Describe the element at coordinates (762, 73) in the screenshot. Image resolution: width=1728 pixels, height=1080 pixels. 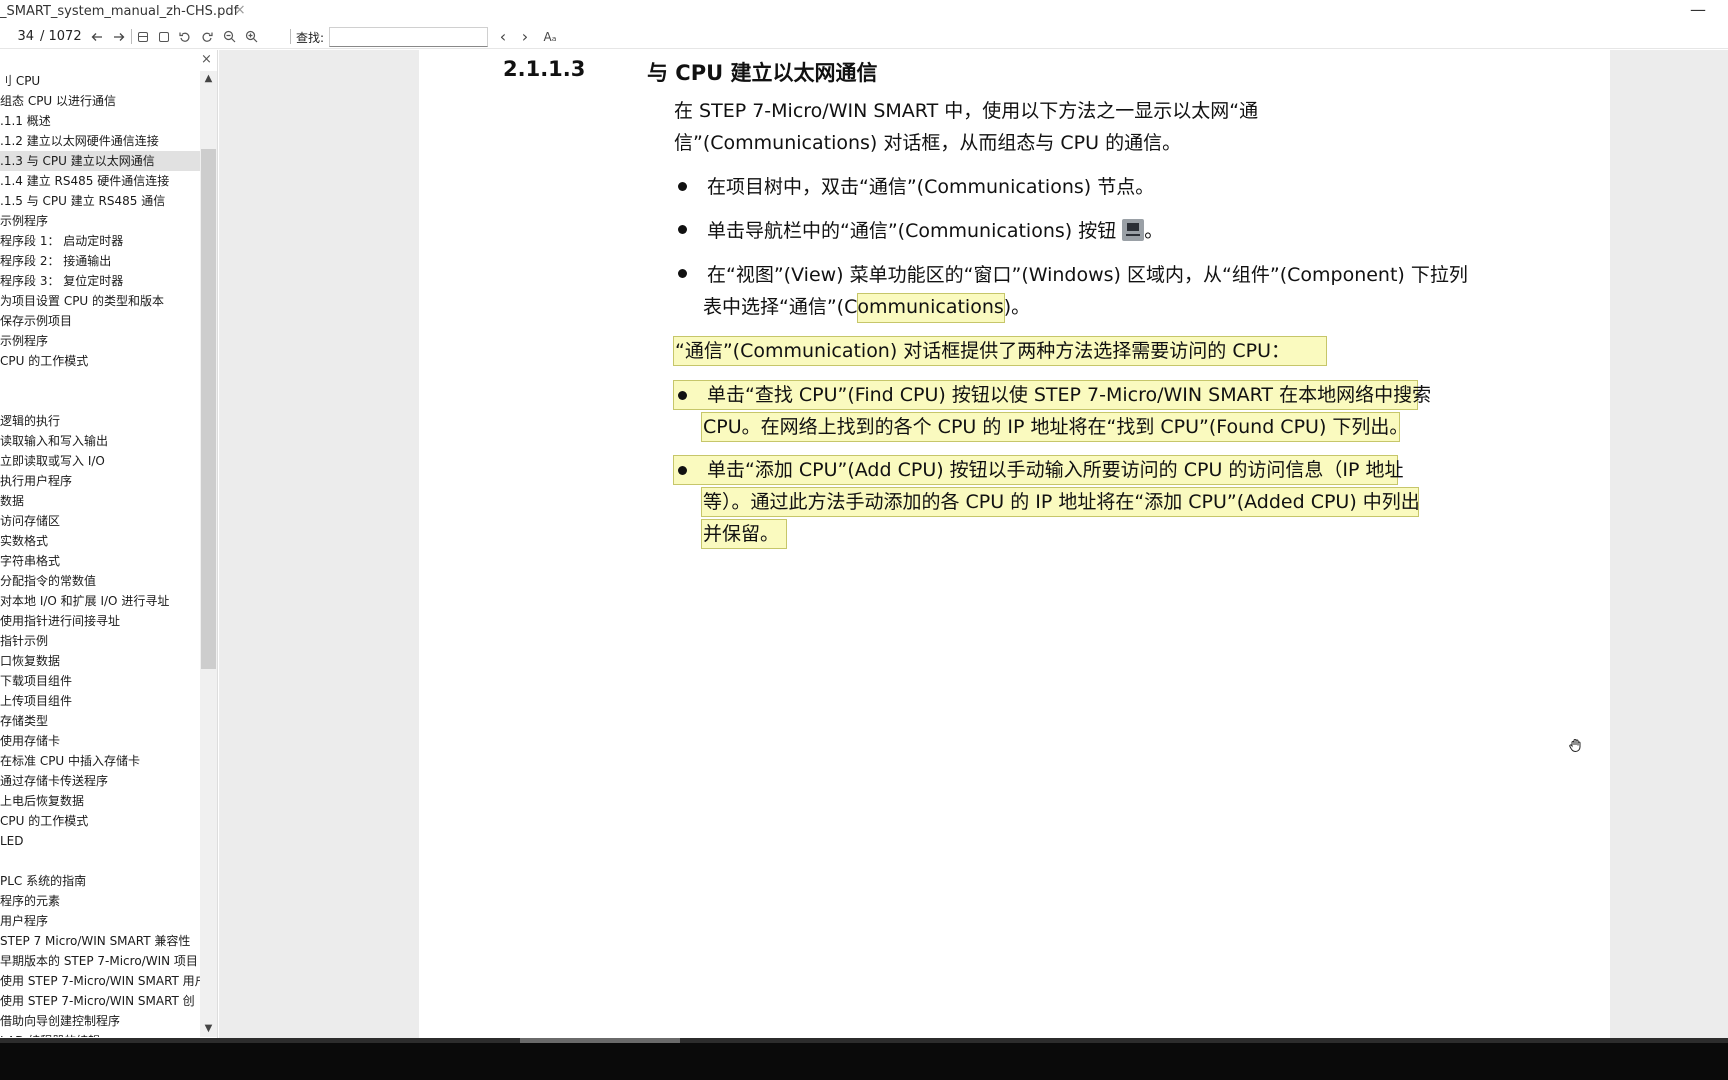
I see `section-heading: 与 CPU 建立以太网通信` at that location.